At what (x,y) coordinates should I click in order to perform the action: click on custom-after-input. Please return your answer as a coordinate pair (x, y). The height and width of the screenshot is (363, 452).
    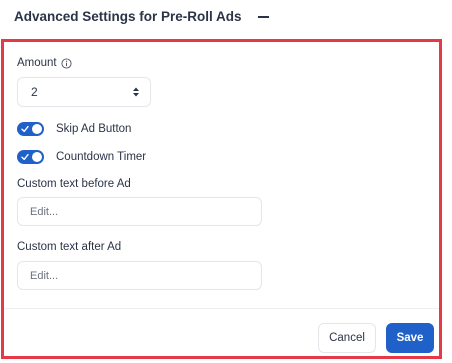
    Looking at the image, I should click on (139, 275).